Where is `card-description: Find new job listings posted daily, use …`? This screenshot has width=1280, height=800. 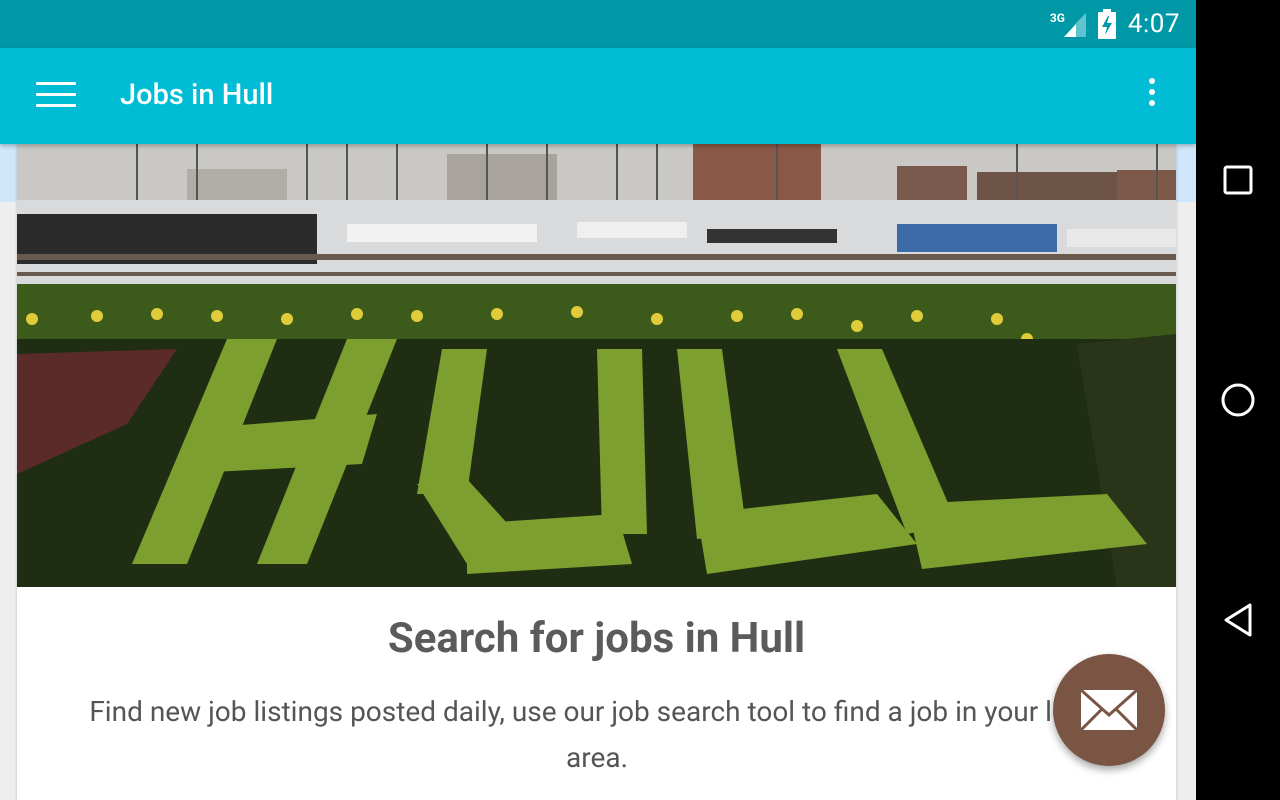
card-description: Find new job listings posted daily, use … is located at coordinates (597, 734).